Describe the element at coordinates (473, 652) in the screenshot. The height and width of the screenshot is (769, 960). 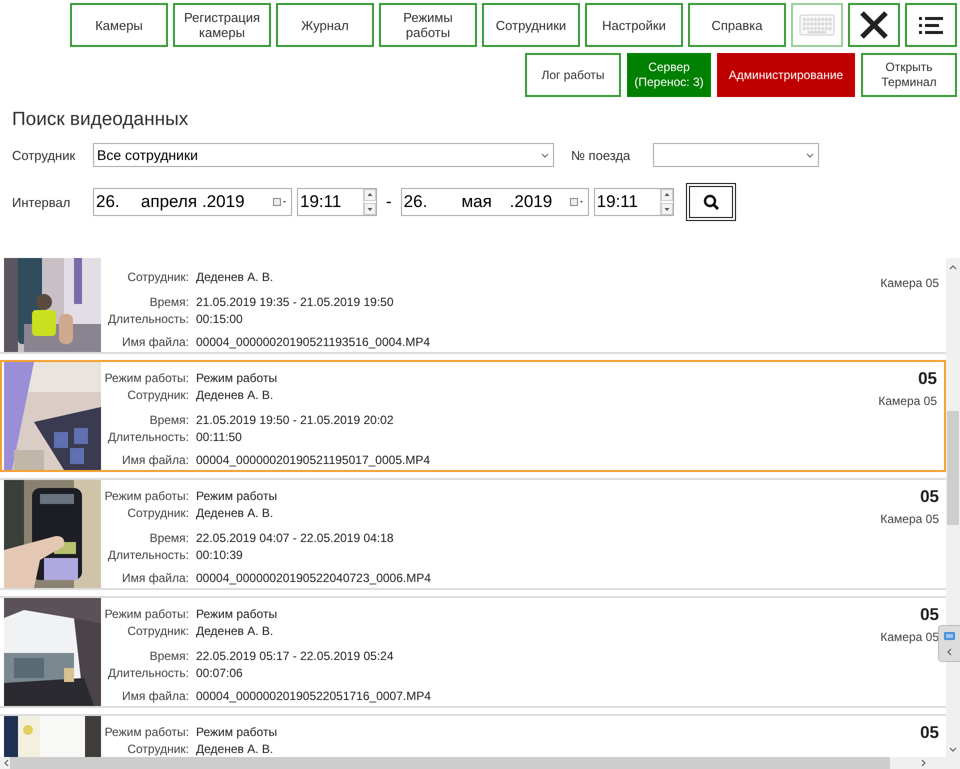
I see `video-record: Режим работы: Режим работы Сотрудник: Деденев А. В. Время: 22.05.2019 05:17 - 22.05.2019 05:24 Длительность: 00:07:06 Имя файла: 00004_00000020190522051716_0007.MP4 05 Камера 05` at that location.